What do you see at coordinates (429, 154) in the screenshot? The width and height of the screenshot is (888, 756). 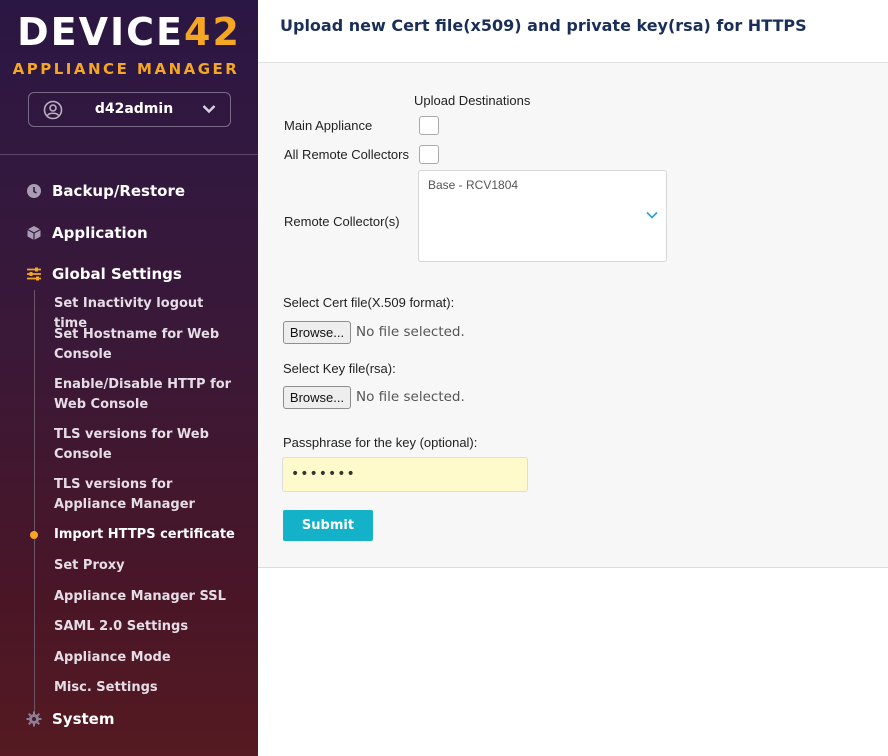 I see `all-remote-collectors-checkbox` at bounding box center [429, 154].